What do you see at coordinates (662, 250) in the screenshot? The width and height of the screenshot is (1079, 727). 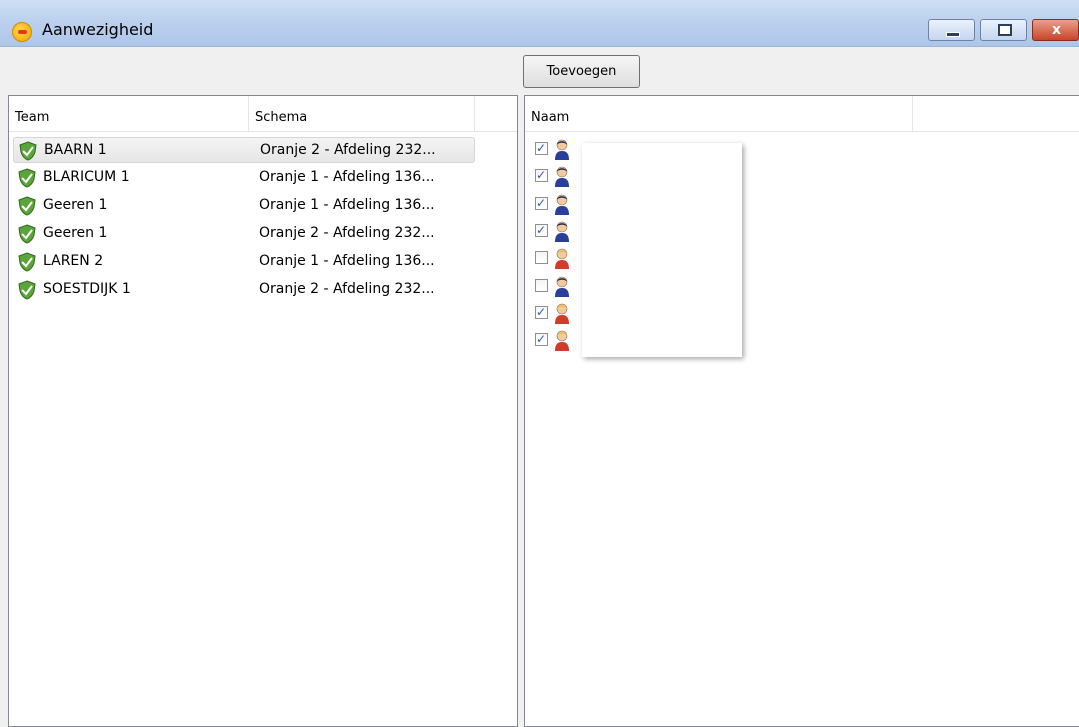 I see `name-popup` at bounding box center [662, 250].